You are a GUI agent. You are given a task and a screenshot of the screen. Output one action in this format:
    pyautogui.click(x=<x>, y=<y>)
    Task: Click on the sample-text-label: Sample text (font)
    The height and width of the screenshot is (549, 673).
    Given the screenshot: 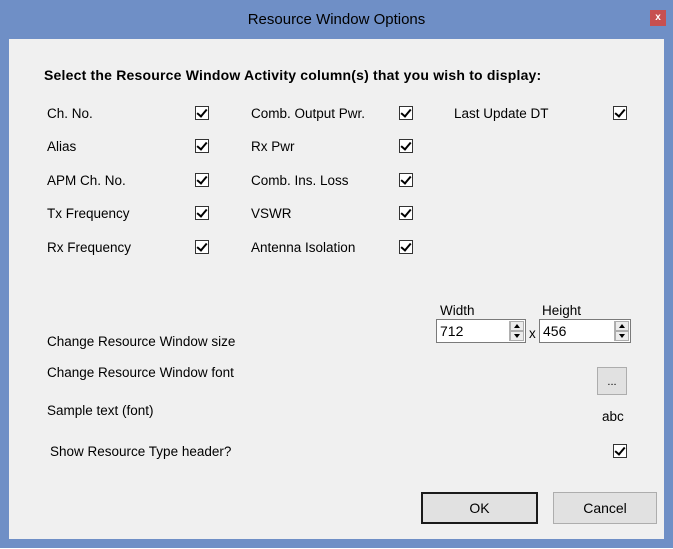 What is the action you would take?
    pyautogui.click(x=100, y=410)
    